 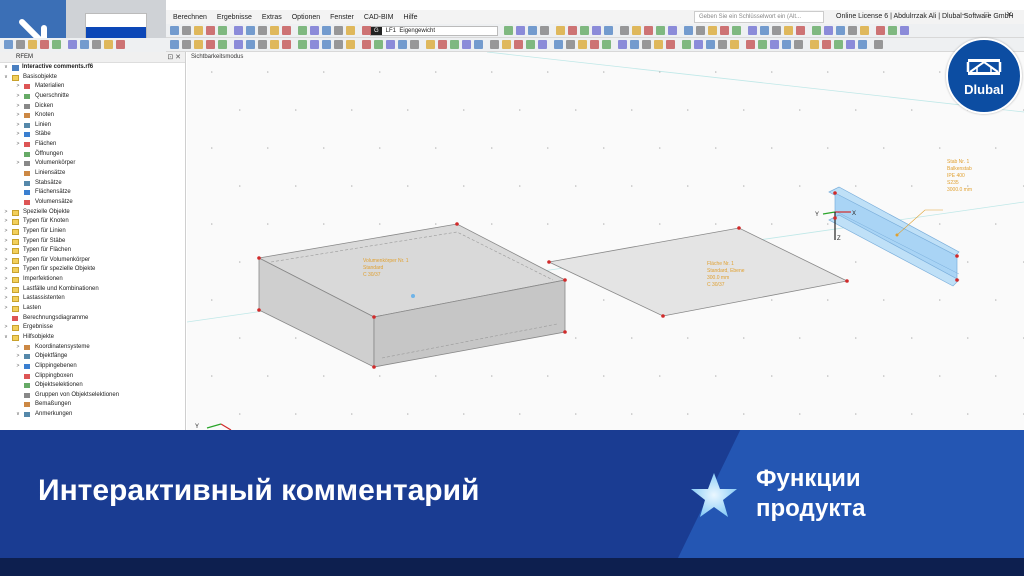 What do you see at coordinates (92, 299) in the screenshot?
I see `tree-row: > Lastassistenten` at bounding box center [92, 299].